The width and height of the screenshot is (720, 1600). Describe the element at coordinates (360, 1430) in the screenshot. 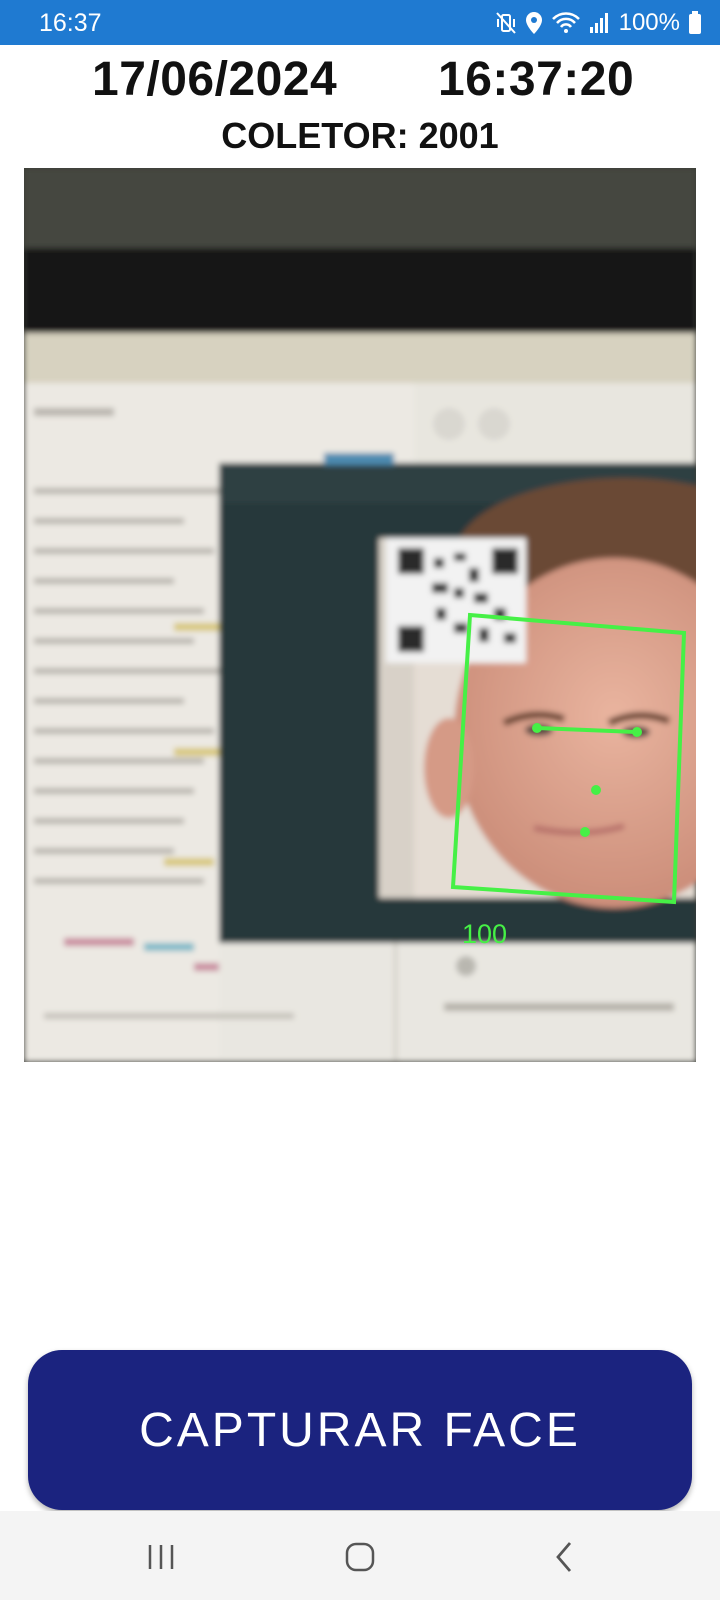

I see `capture-face-button: CAPTURAR FACE` at that location.